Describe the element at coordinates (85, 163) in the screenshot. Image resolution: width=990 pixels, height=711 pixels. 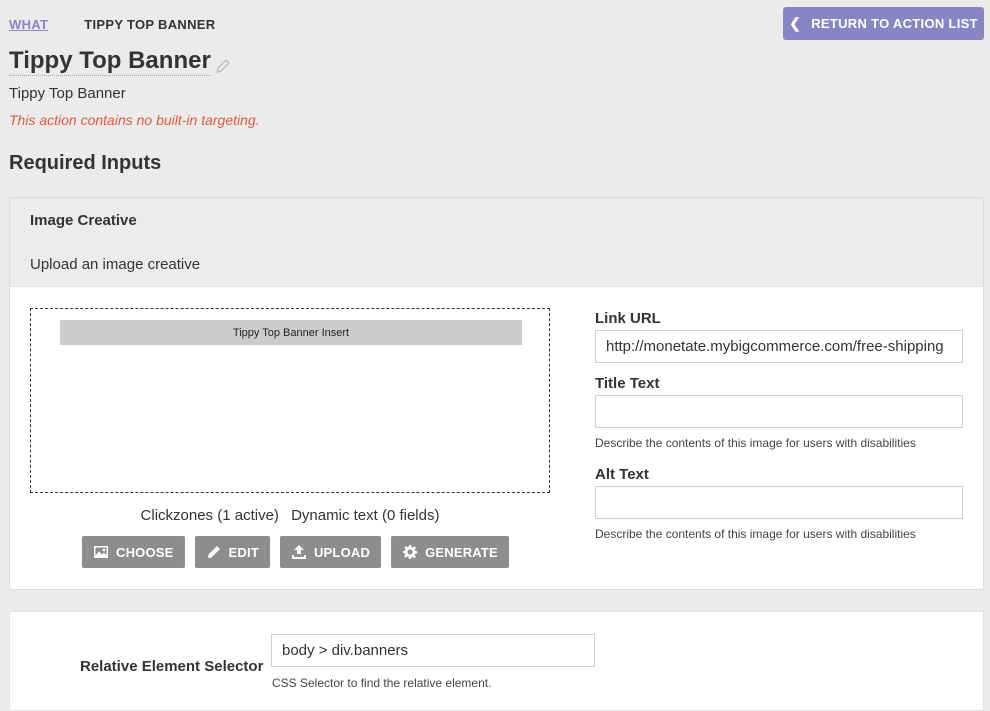
I see `required-inputs-heading: Required Inputs` at that location.